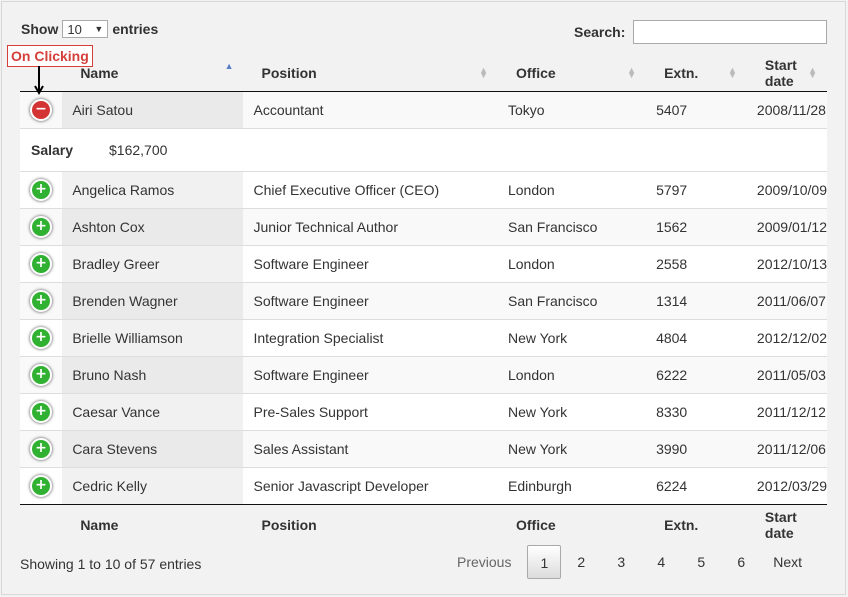 The height and width of the screenshot is (597, 848). What do you see at coordinates (41, 524) in the screenshot?
I see `footer-control-column` at bounding box center [41, 524].